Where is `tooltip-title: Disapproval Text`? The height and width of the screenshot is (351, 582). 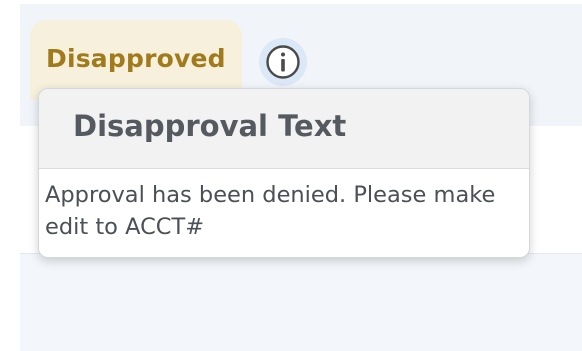
tooltip-title: Disapproval Text is located at coordinates (210, 126).